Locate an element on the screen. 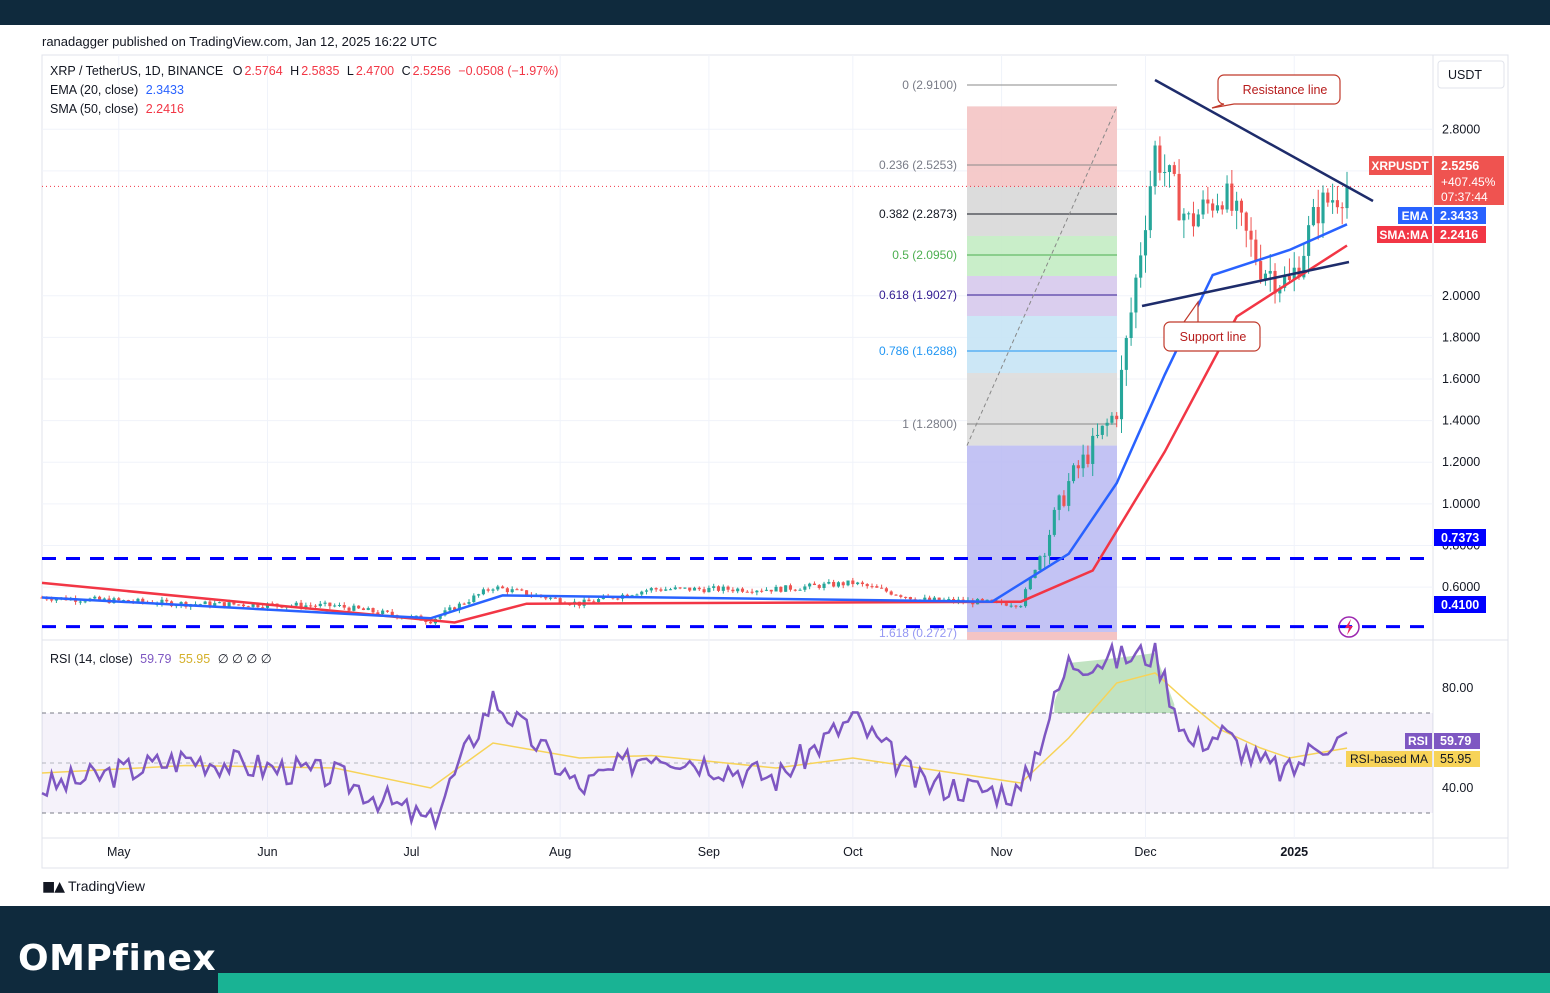  footer-stripe is located at coordinates (884, 983).